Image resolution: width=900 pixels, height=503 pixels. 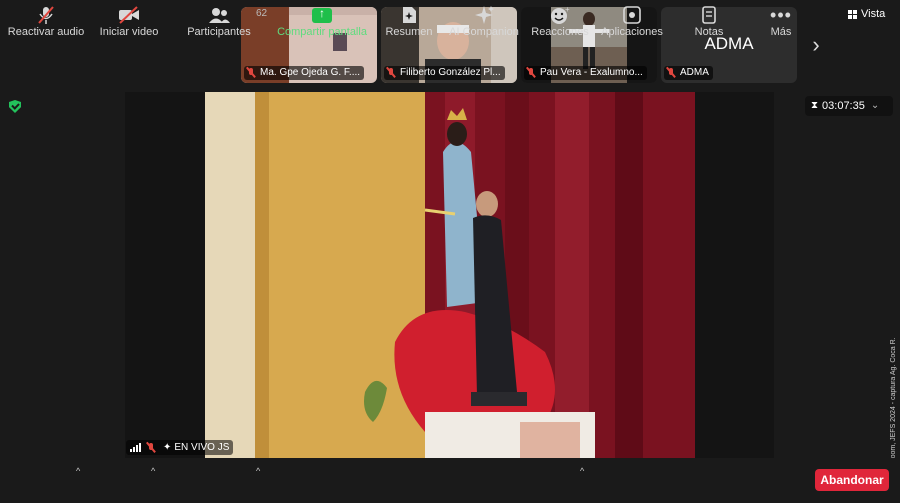 I want to click on audio-options-chevron-icon: ^, so click(x=78, y=471).